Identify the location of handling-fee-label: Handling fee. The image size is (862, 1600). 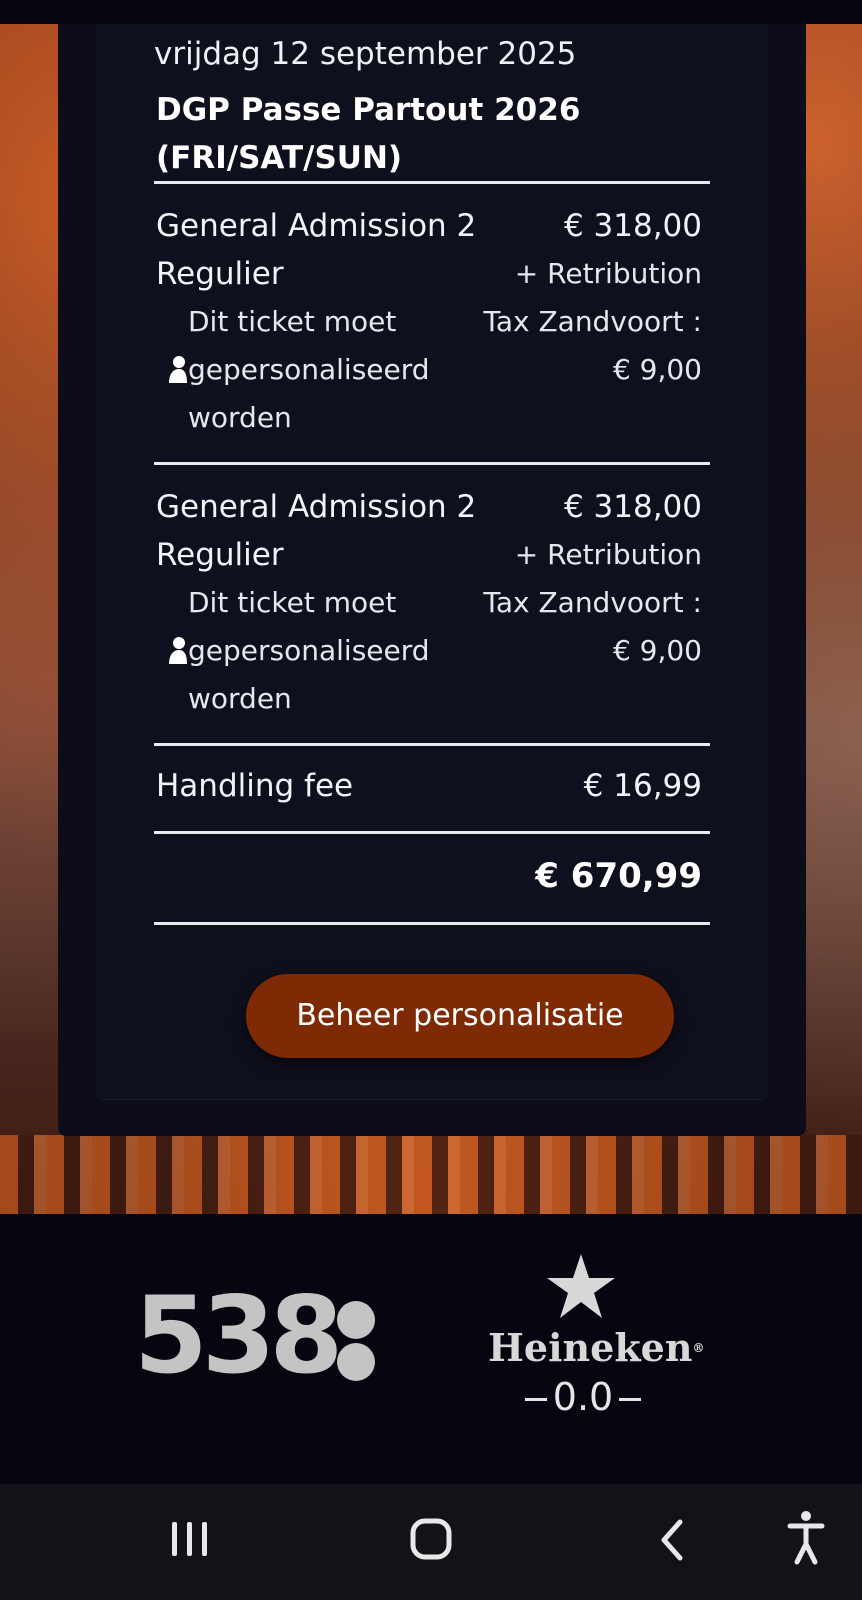
(255, 786).